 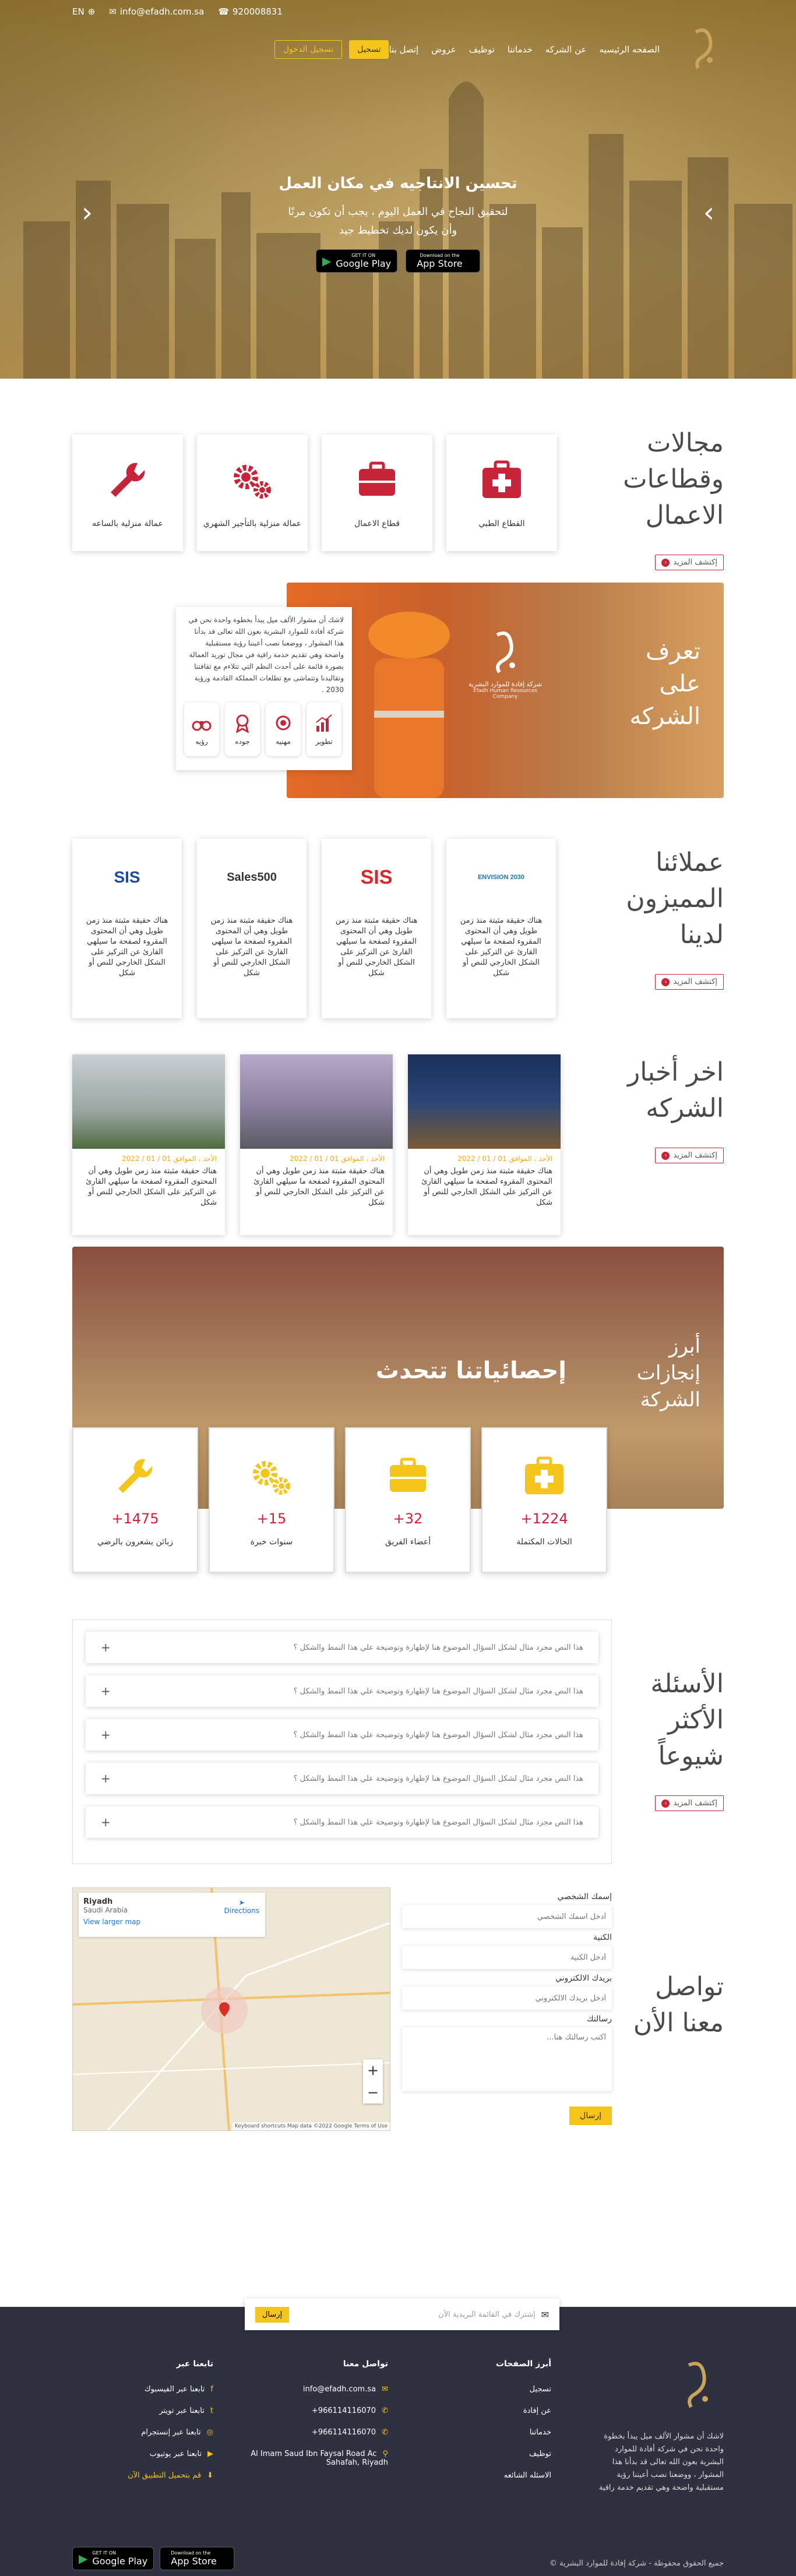 I want to click on medical-kit-icon, so click(x=501, y=479).